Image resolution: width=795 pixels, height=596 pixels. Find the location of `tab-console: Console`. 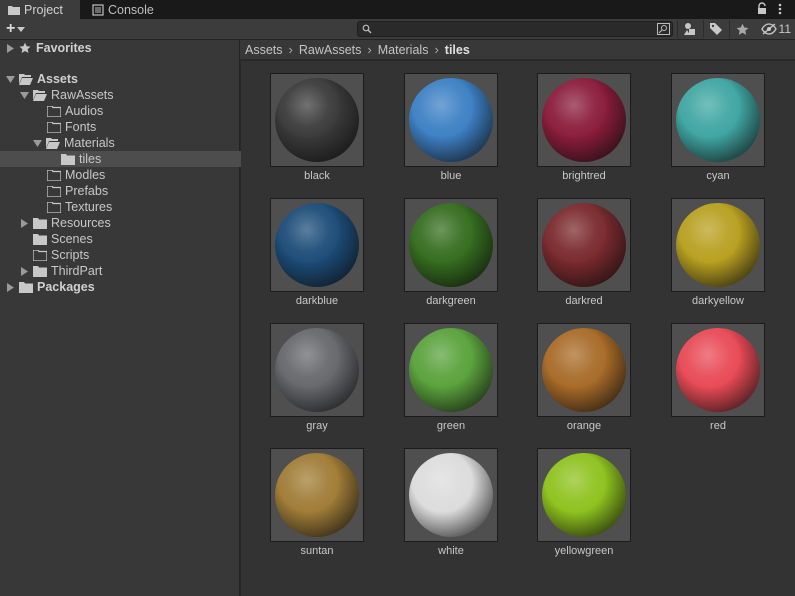

tab-console: Console is located at coordinates (124, 9).